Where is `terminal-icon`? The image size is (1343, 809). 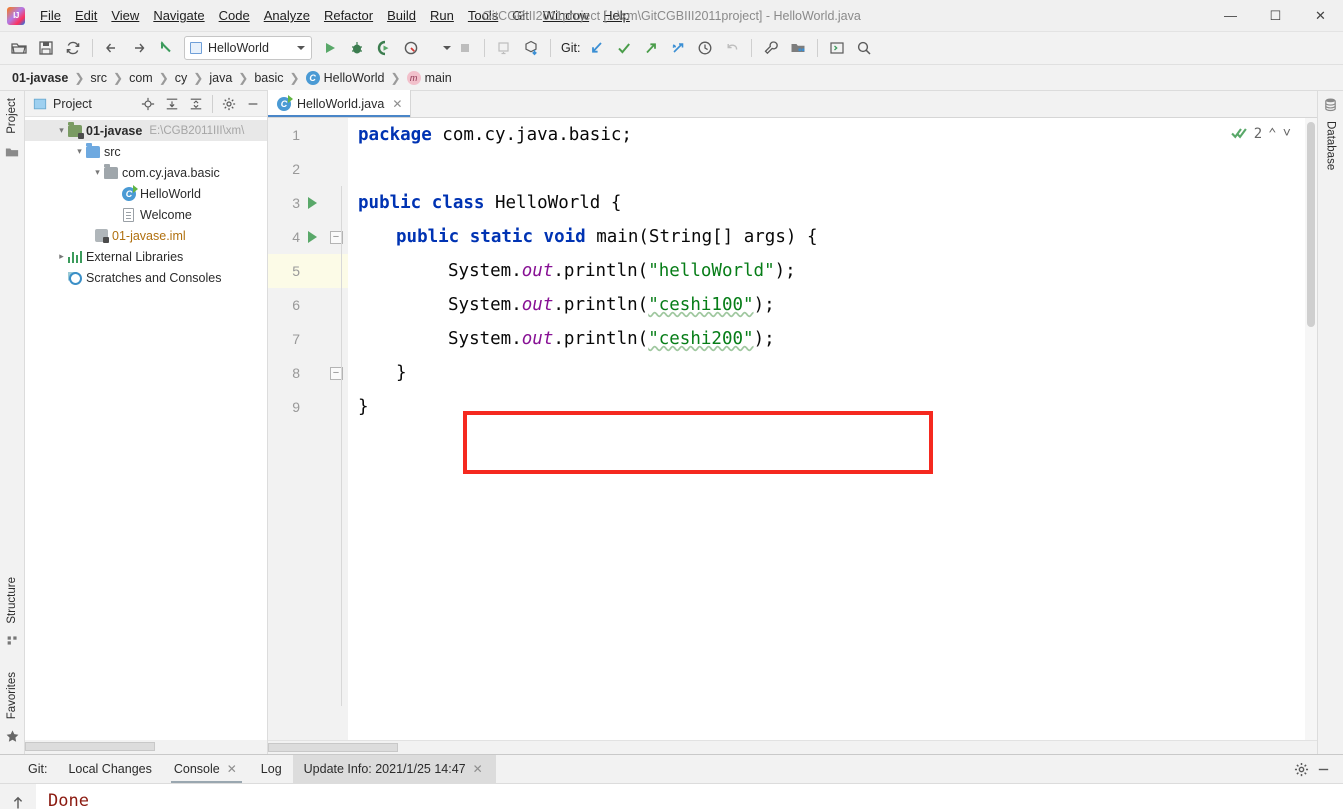
terminal-icon is located at coordinates (837, 48).